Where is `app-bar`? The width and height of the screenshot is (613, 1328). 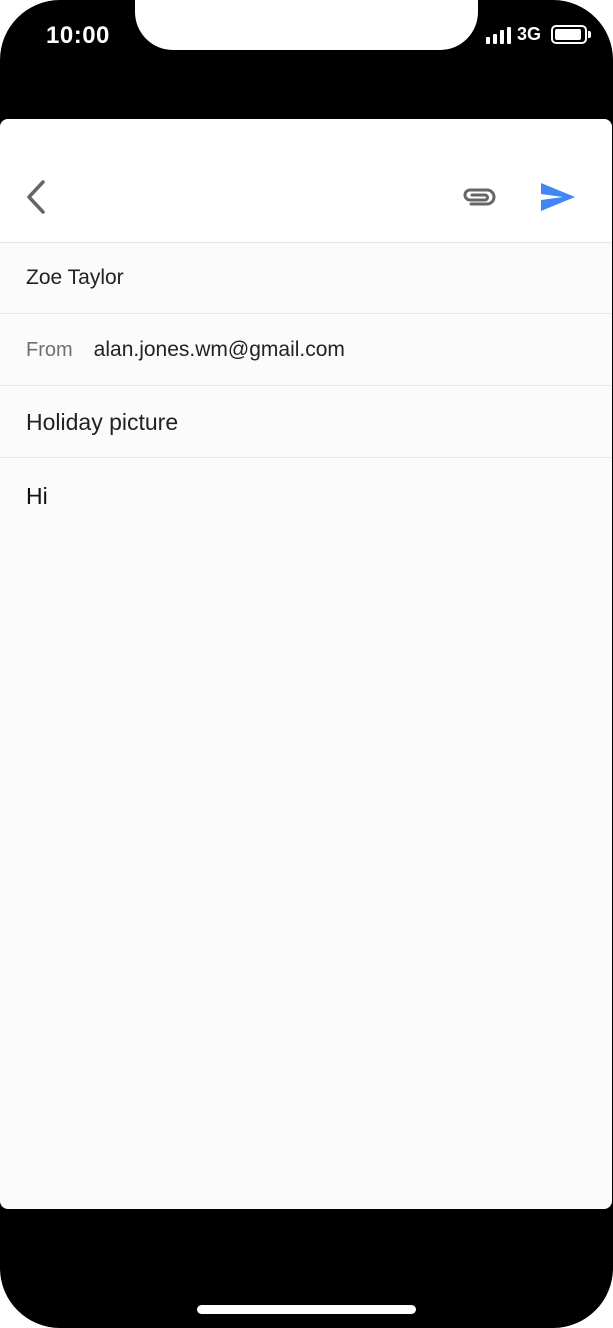 app-bar is located at coordinates (306, 181).